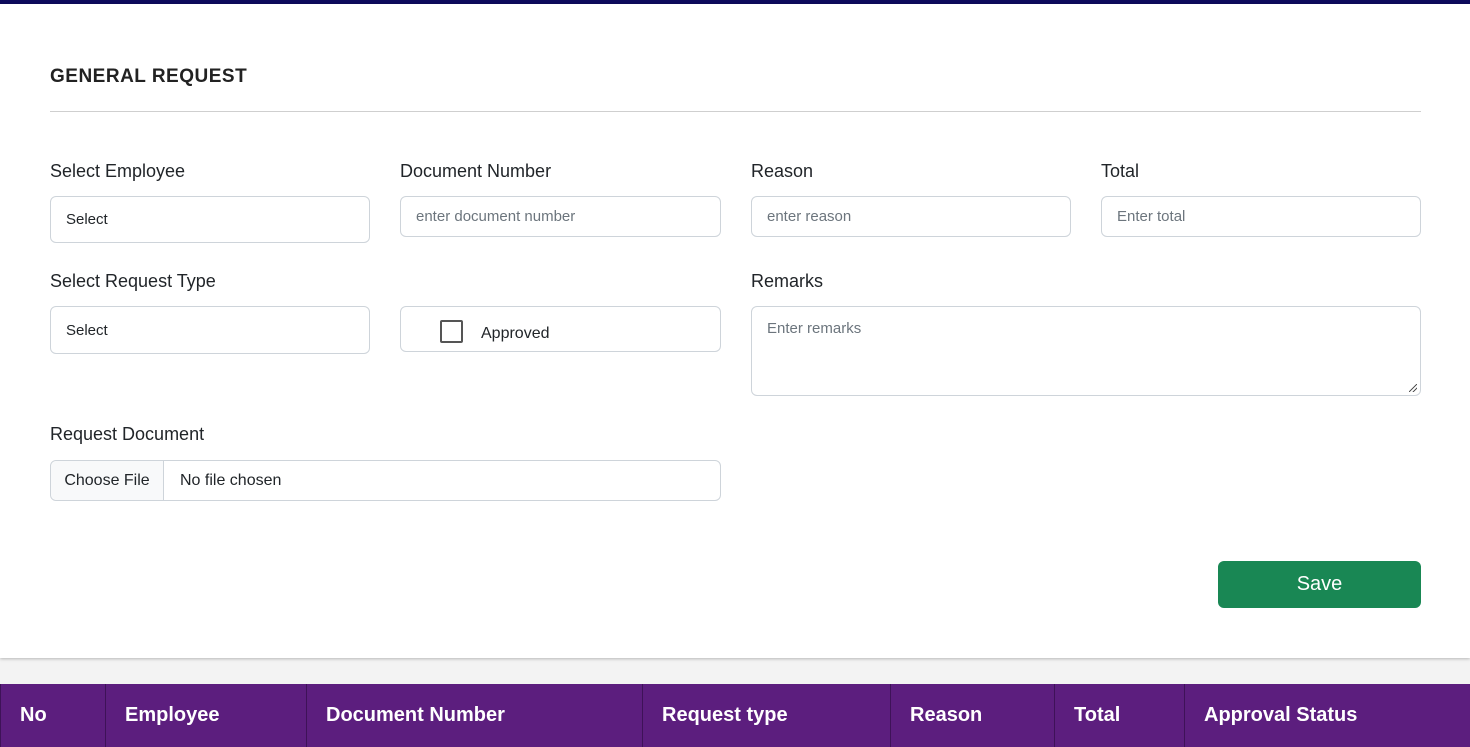  Describe the element at coordinates (1327, 715) in the screenshot. I see `column-header-approval-status: Approval Status` at that location.